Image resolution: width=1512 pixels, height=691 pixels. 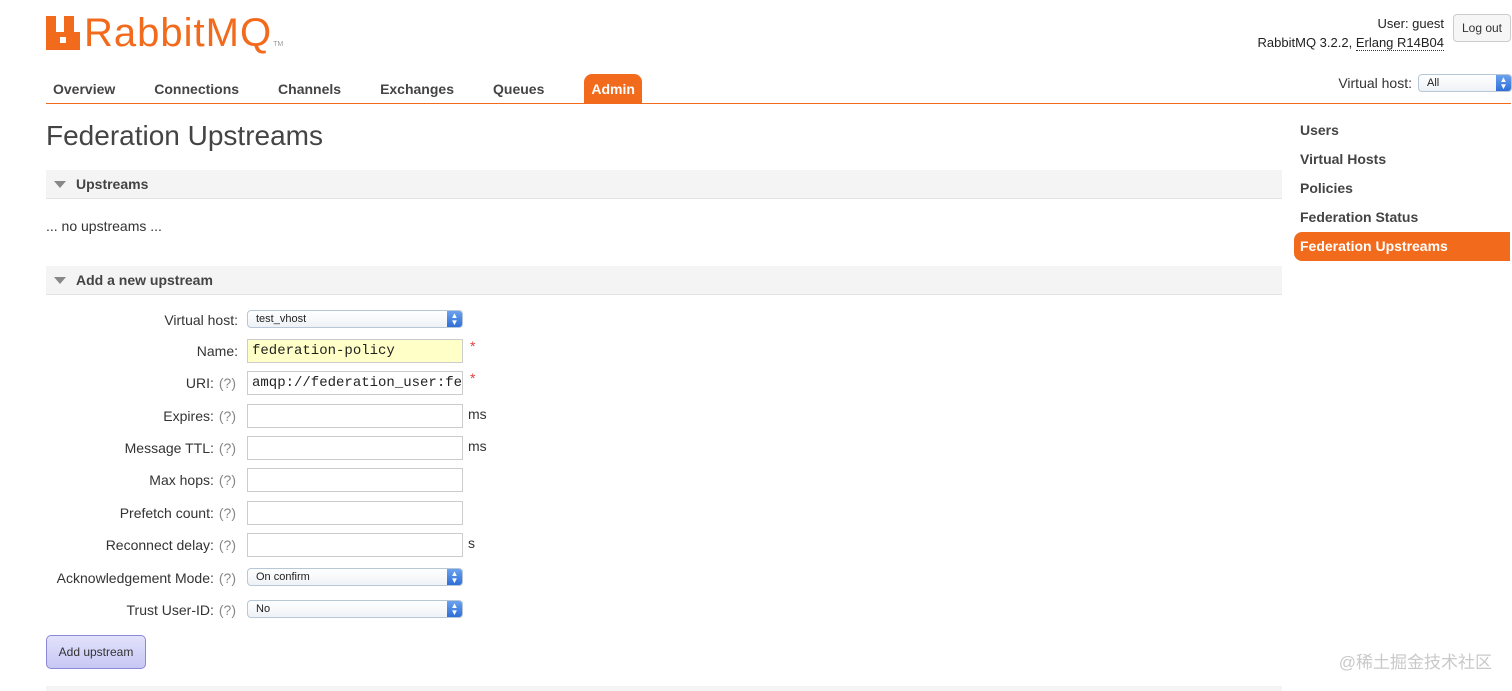 What do you see at coordinates (96, 652) in the screenshot?
I see `add-upstream-button: Add upstream` at bounding box center [96, 652].